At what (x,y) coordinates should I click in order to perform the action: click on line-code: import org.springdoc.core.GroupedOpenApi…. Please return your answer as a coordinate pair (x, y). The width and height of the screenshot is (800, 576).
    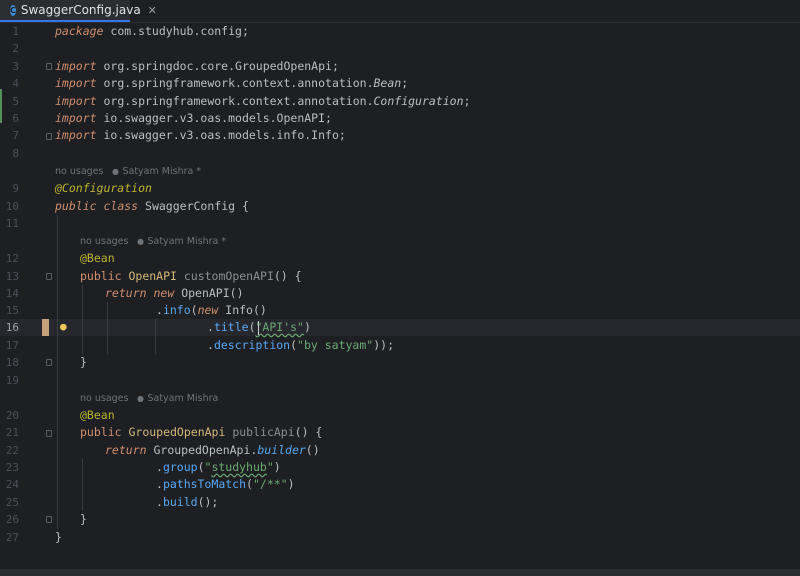
    Looking at the image, I should click on (197, 66).